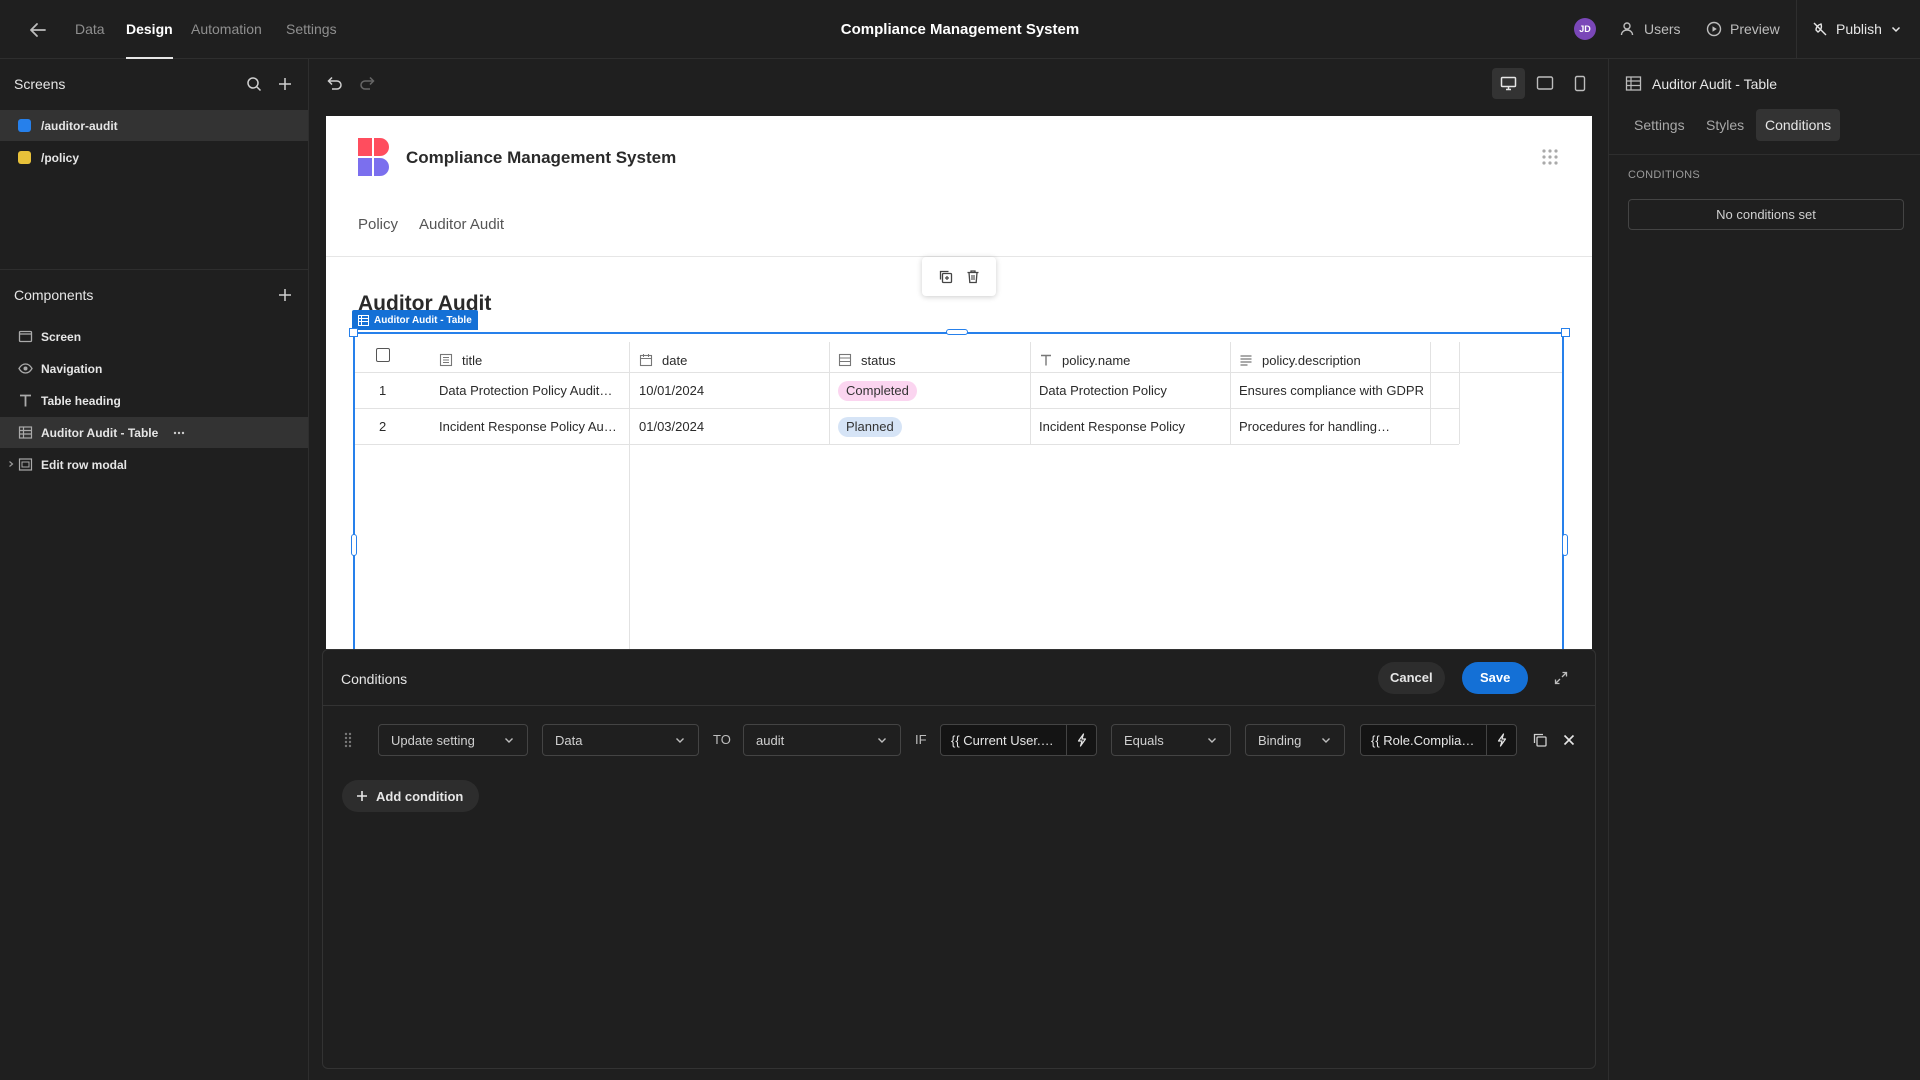 This screenshot has width=1920, height=1080. I want to click on nav-link-auditor-audit: Auditor Audit, so click(461, 224).